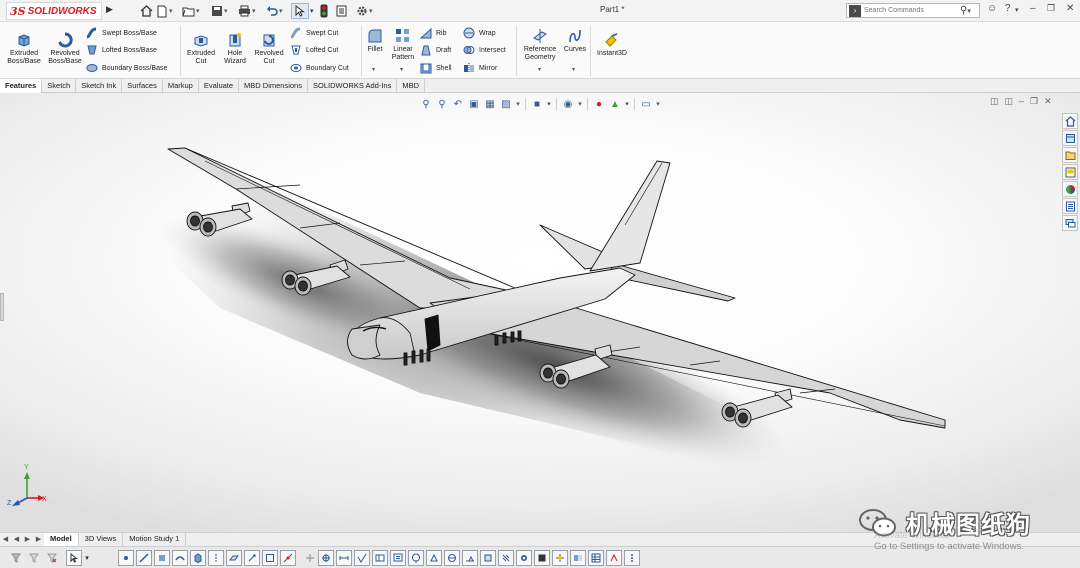 This screenshot has width=1080, height=568. What do you see at coordinates (324, 11) in the screenshot?
I see `rebuild-icon` at bounding box center [324, 11].